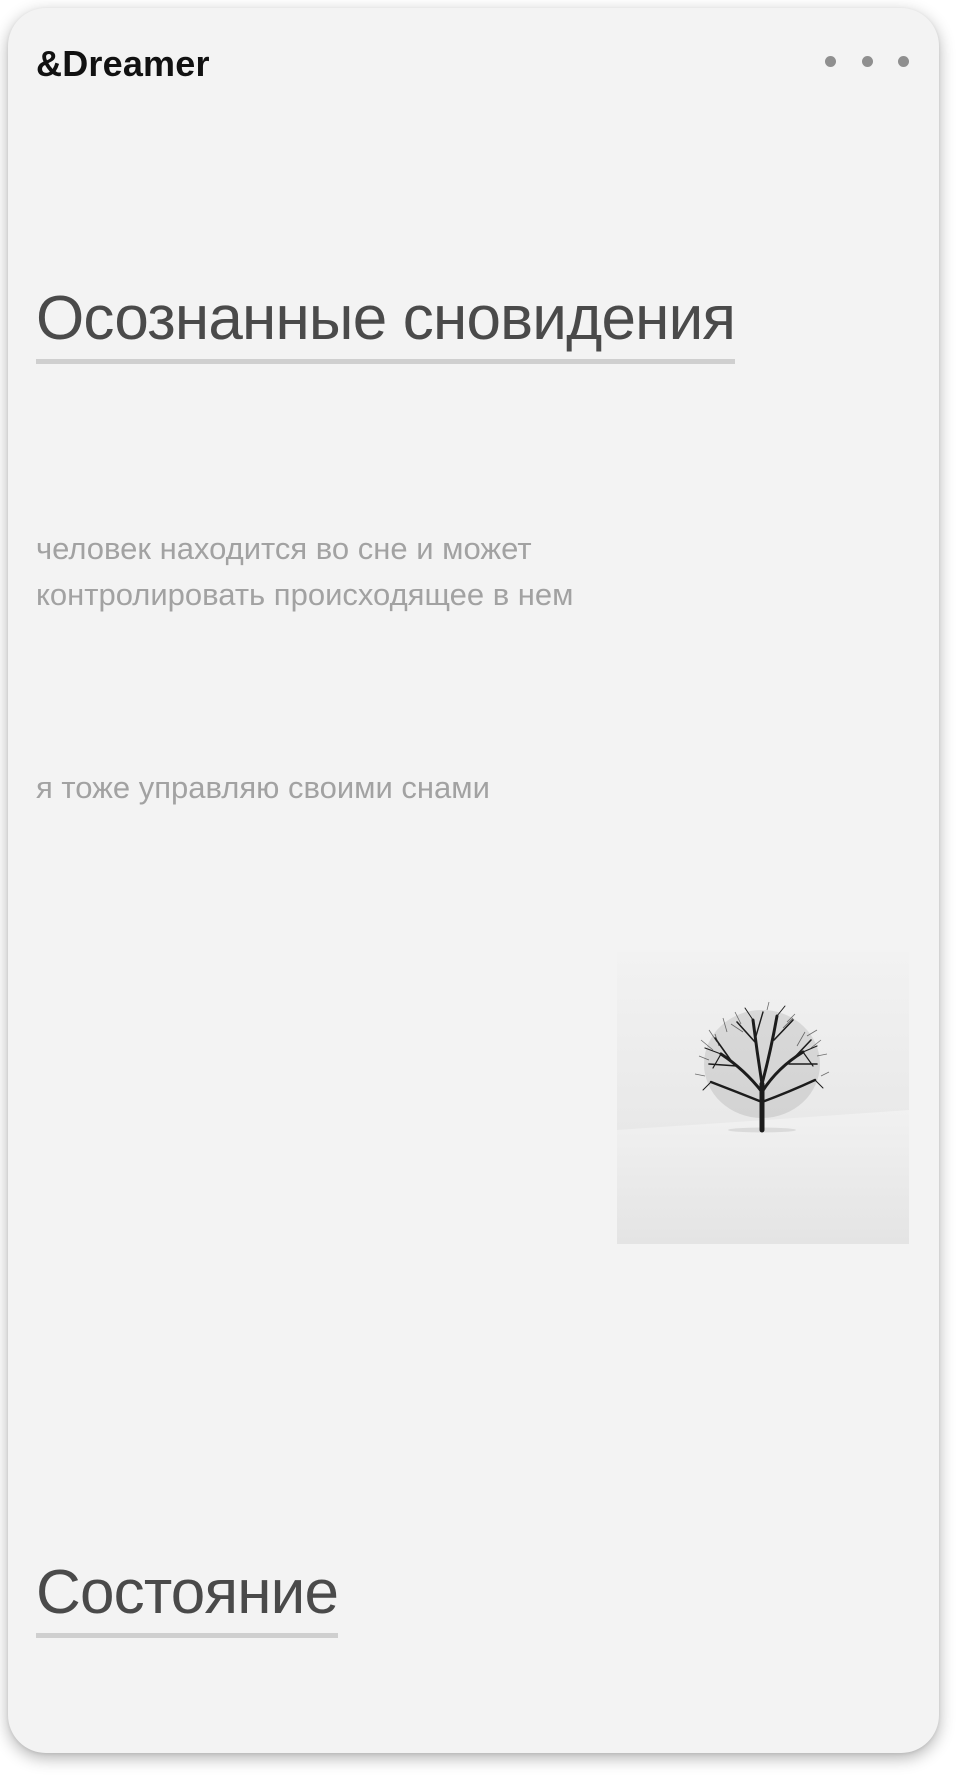  I want to click on description-line: контролировать происходящее в нем, so click(305, 594).